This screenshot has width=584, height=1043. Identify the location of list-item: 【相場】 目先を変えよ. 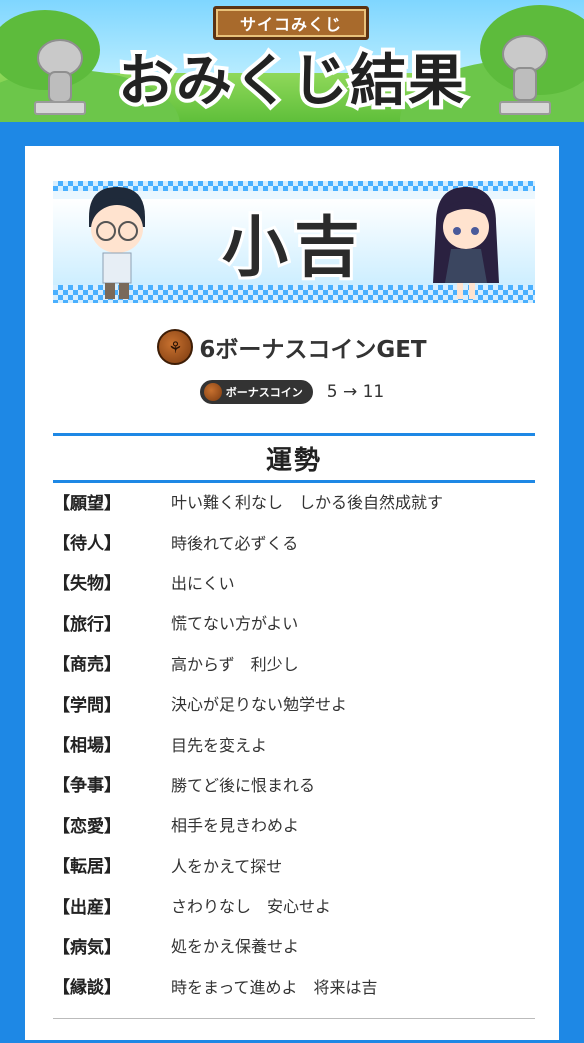
(294, 743).